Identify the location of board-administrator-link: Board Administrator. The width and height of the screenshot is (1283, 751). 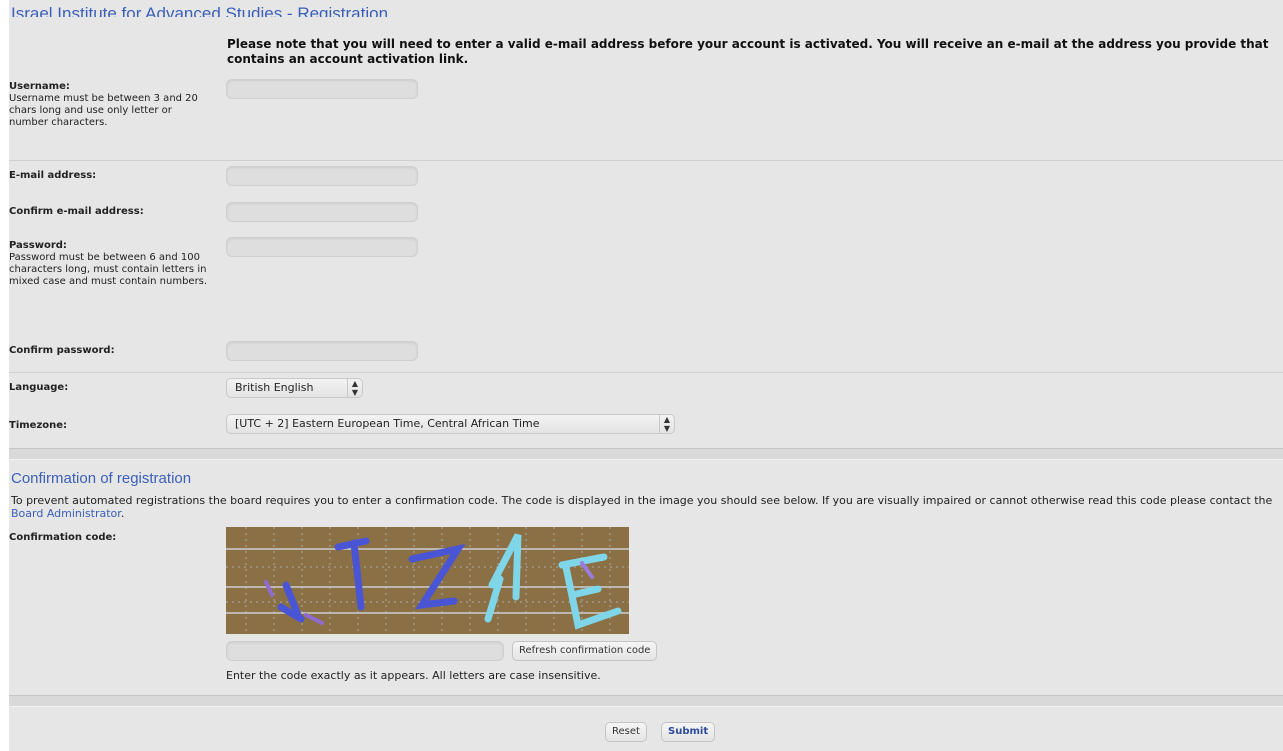
(66, 513).